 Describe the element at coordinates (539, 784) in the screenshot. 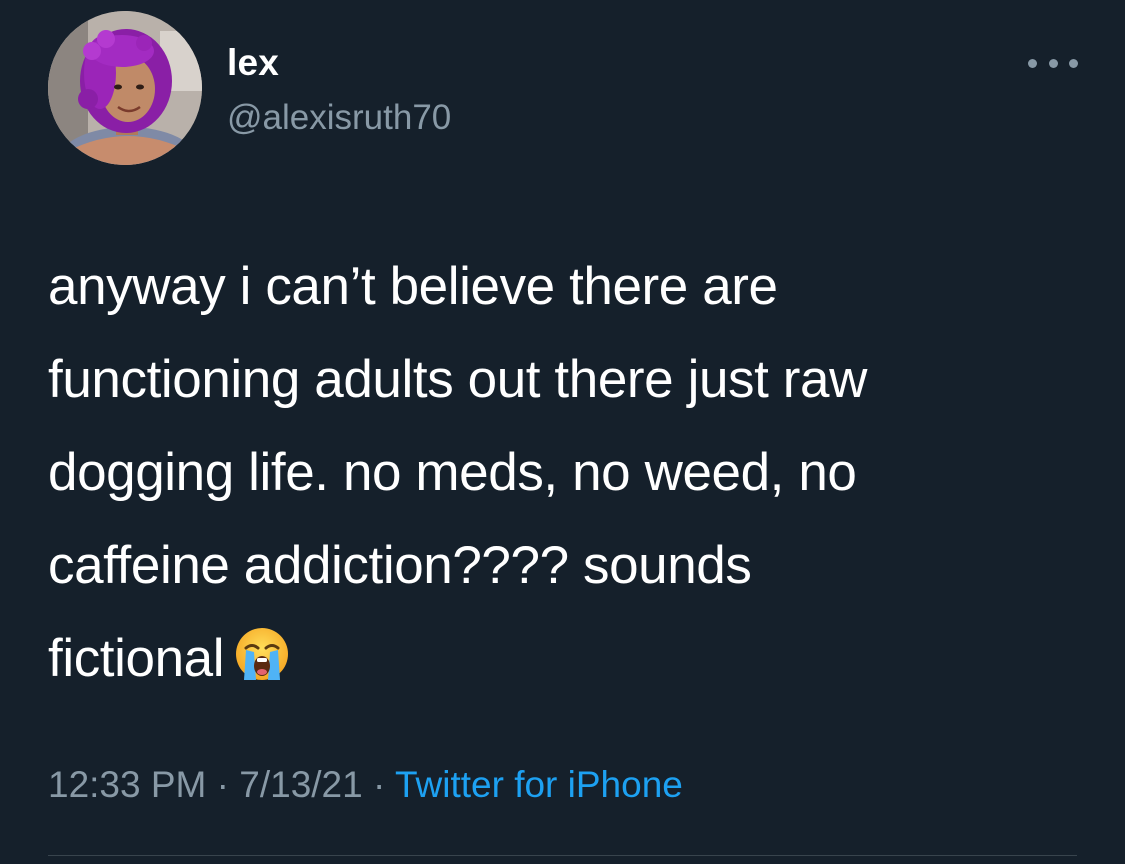

I see `tweet-source-link: Twitter for iPhone` at that location.